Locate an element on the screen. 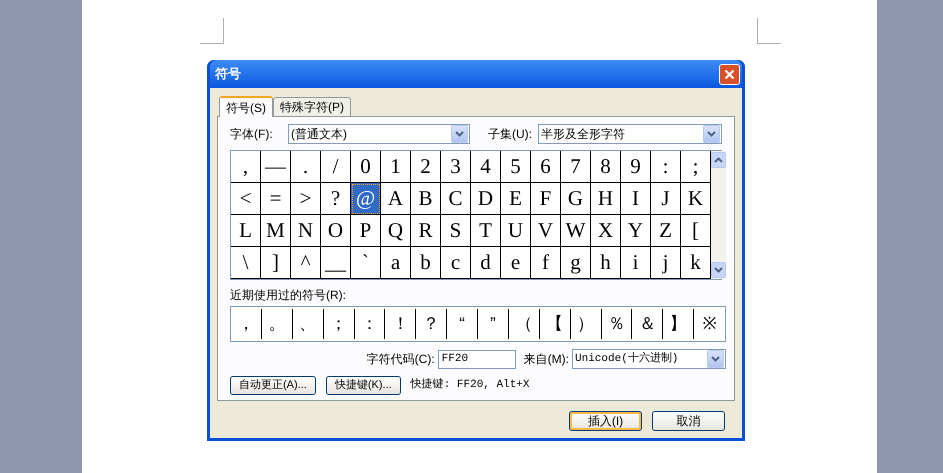  symbol-cell: ] is located at coordinates (276, 263).